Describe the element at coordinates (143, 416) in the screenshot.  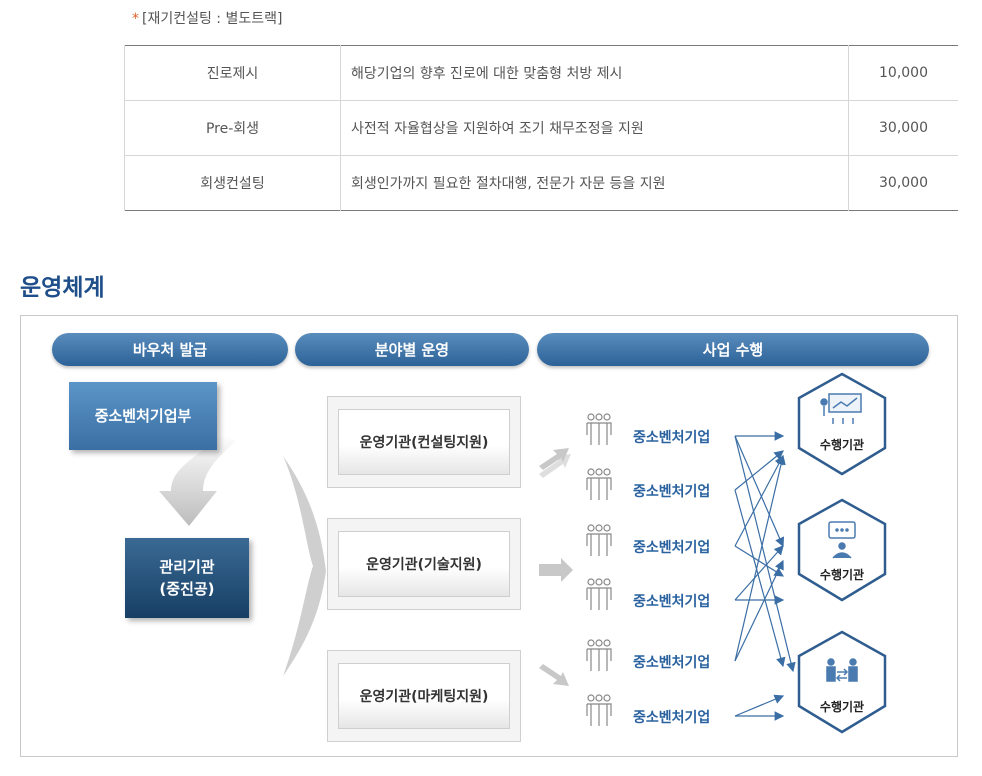
I see `ministry-box: 중소벤처기업부` at that location.